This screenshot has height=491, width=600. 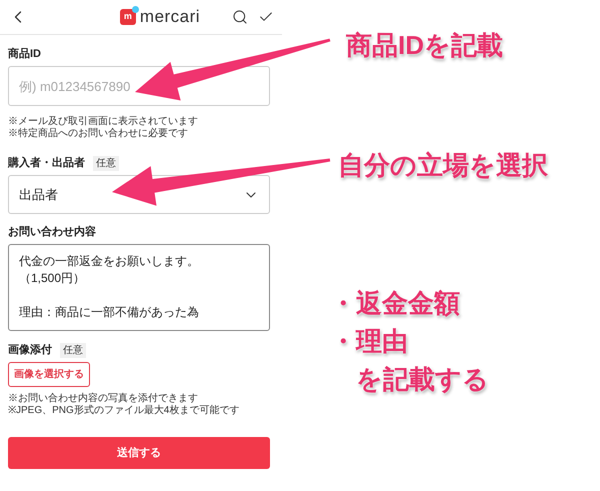 What do you see at coordinates (443, 165) in the screenshot?
I see `annotation-text: 自分の立場を選択` at bounding box center [443, 165].